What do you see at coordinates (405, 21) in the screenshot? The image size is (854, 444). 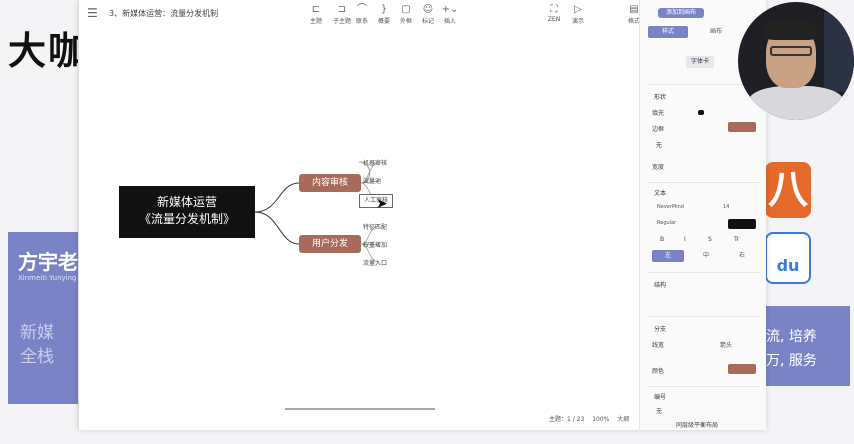 I see `tool-label: 外框` at bounding box center [405, 21].